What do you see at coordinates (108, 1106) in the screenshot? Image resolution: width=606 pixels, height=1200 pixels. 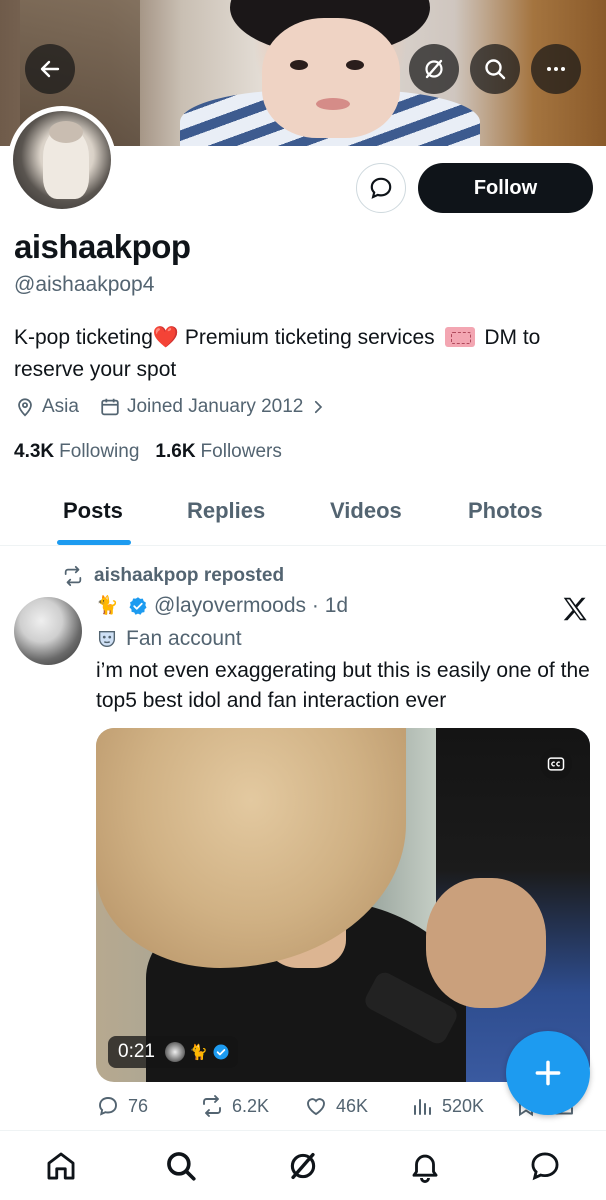 I see `reply-icon` at bounding box center [108, 1106].